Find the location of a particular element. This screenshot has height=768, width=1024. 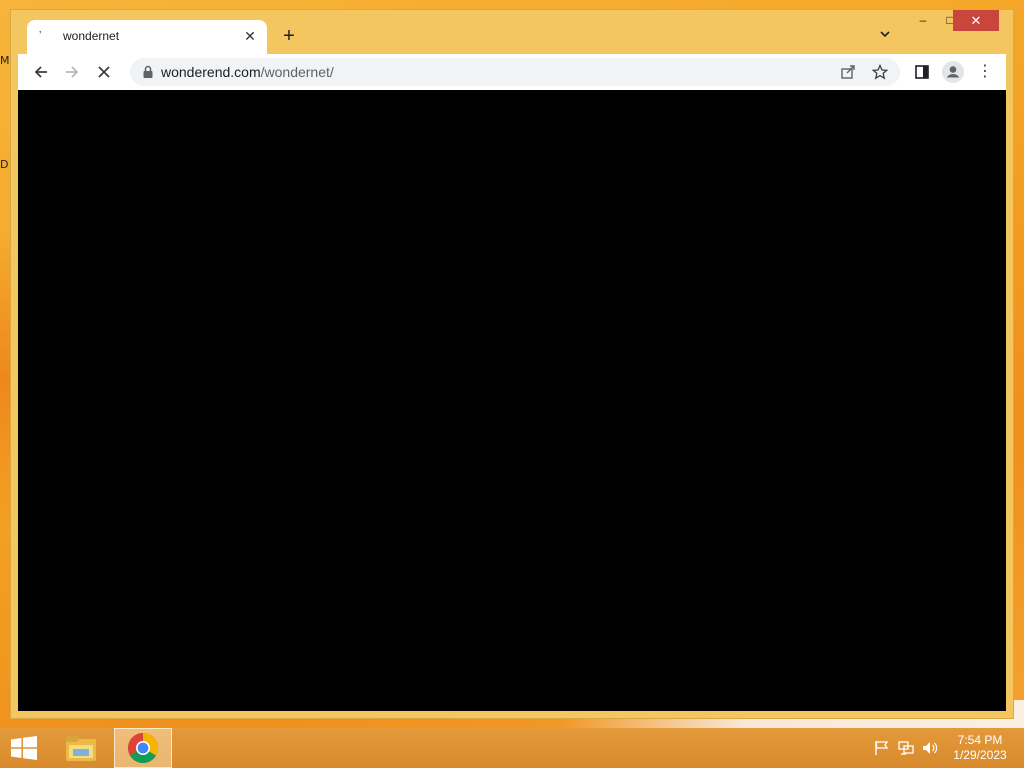

browser-toolbar: wonderend.com/wondernet/ ⋮ is located at coordinates (512, 72).